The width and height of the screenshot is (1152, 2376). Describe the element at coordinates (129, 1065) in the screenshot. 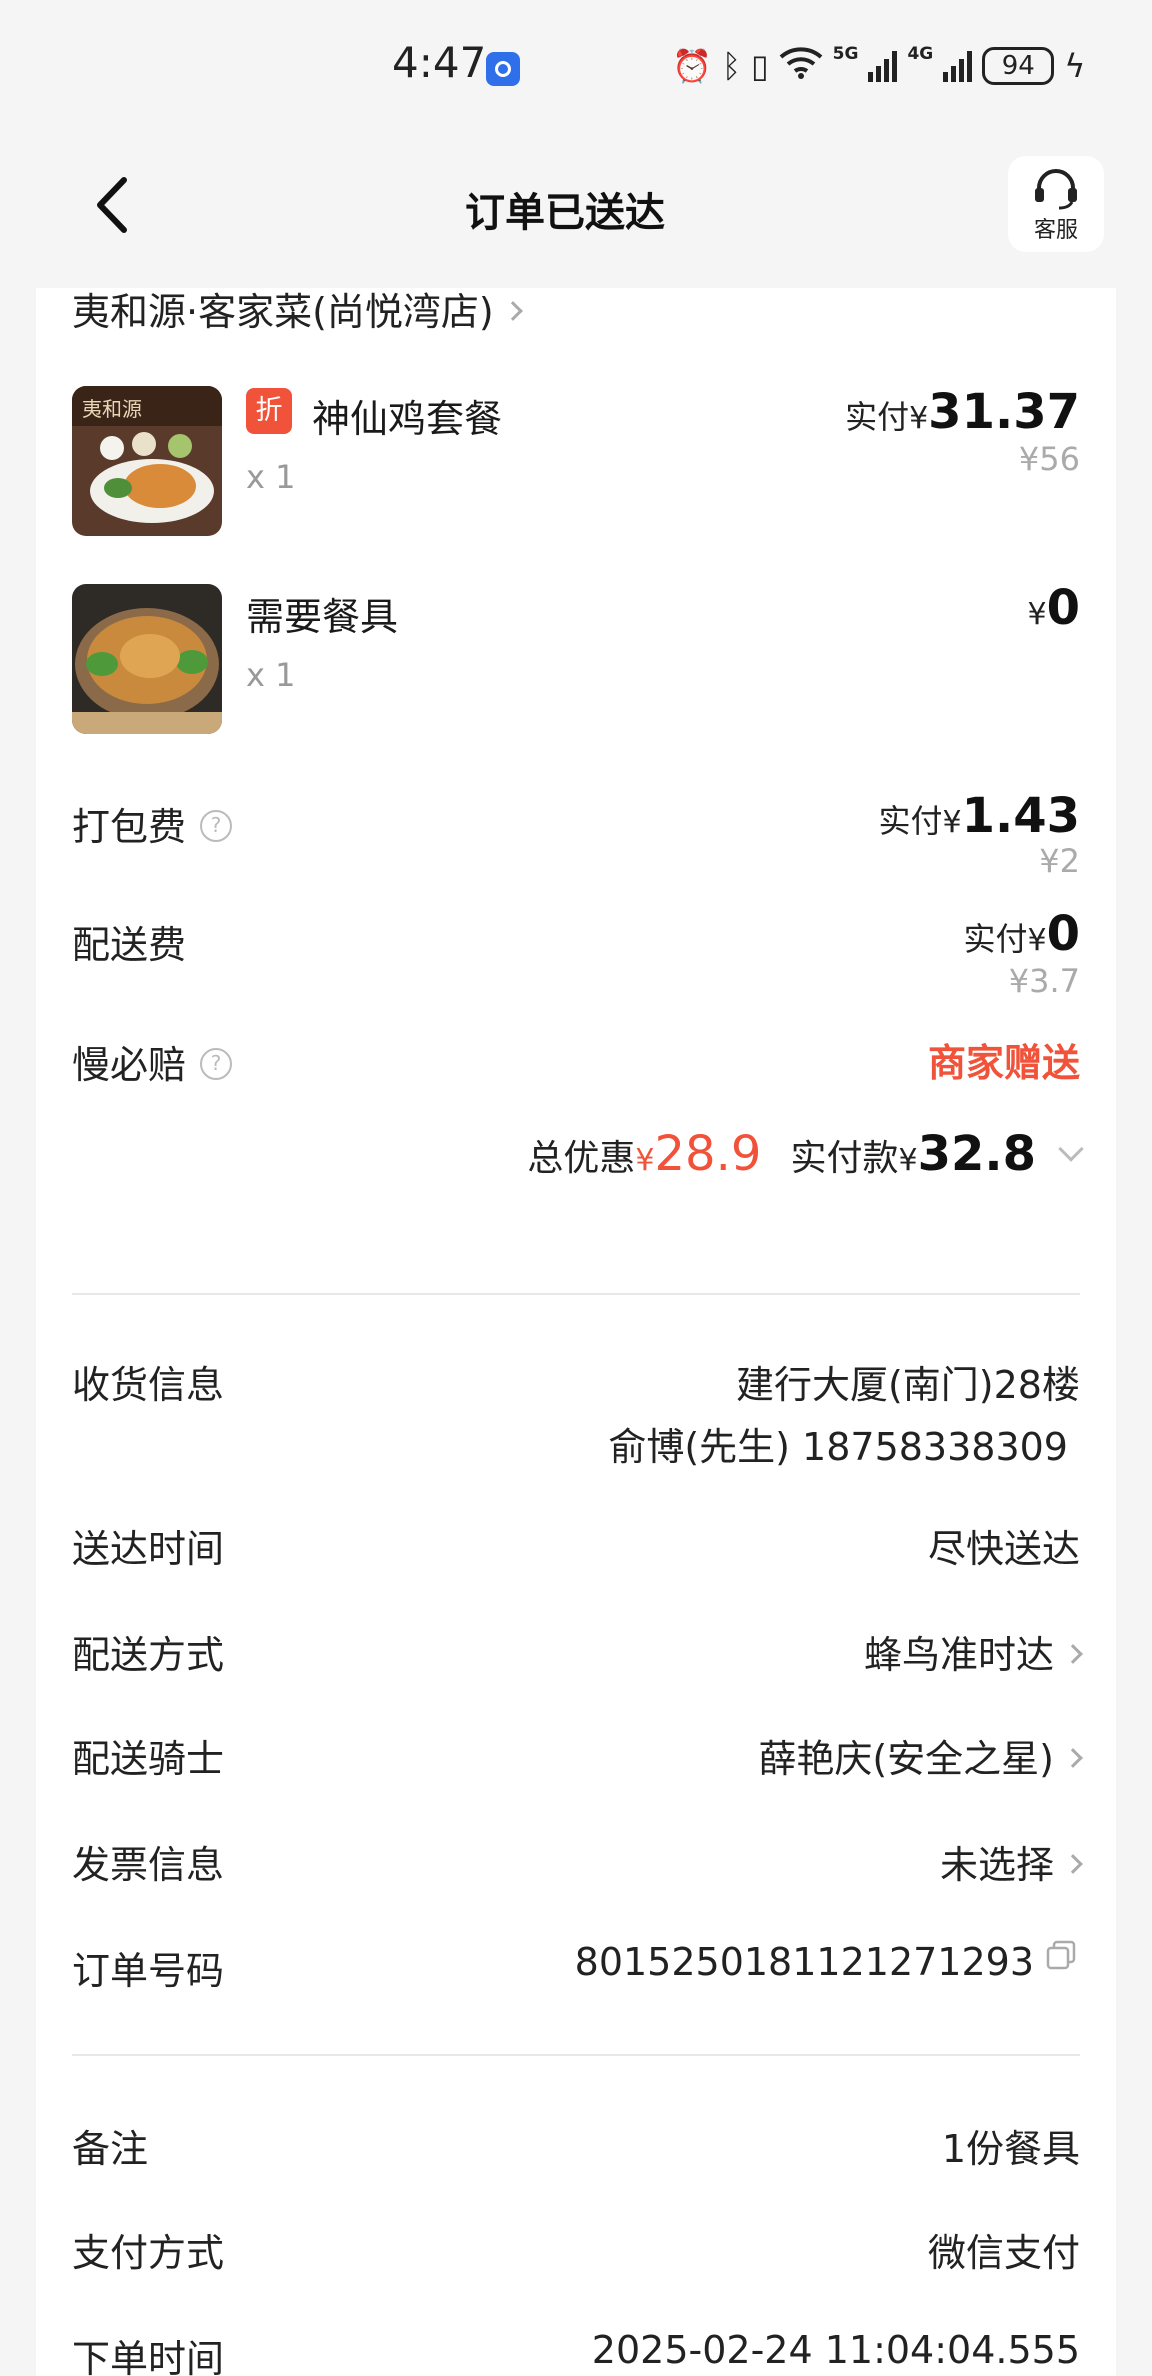

I see `late-guarantee-label: 慢必赔` at that location.